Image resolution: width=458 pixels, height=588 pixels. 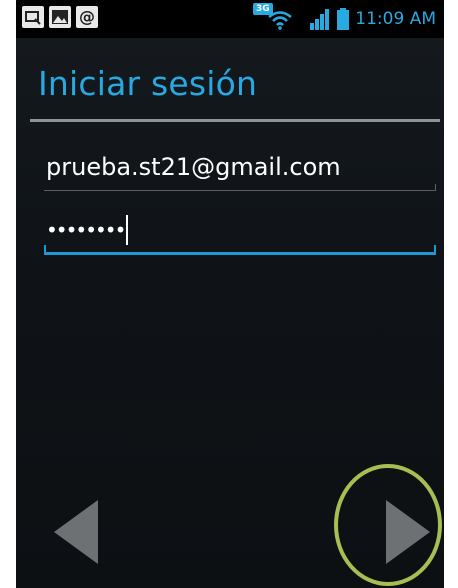 I want to click on clock: 11:09 AM, so click(x=395, y=19).